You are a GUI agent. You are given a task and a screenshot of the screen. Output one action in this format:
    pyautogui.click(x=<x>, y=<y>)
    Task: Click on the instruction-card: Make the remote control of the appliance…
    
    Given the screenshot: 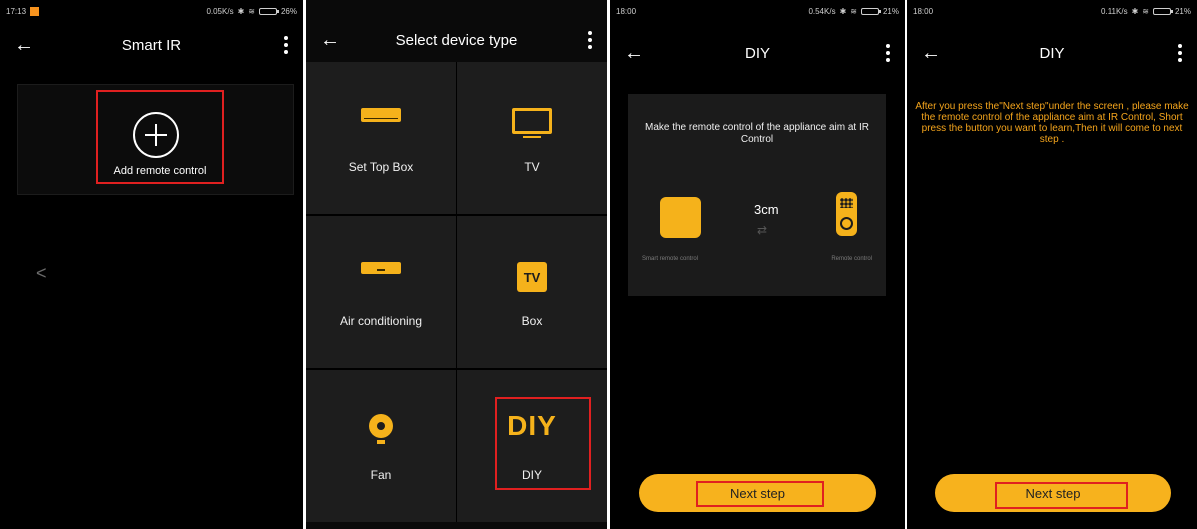 What is the action you would take?
    pyautogui.click(x=757, y=195)
    